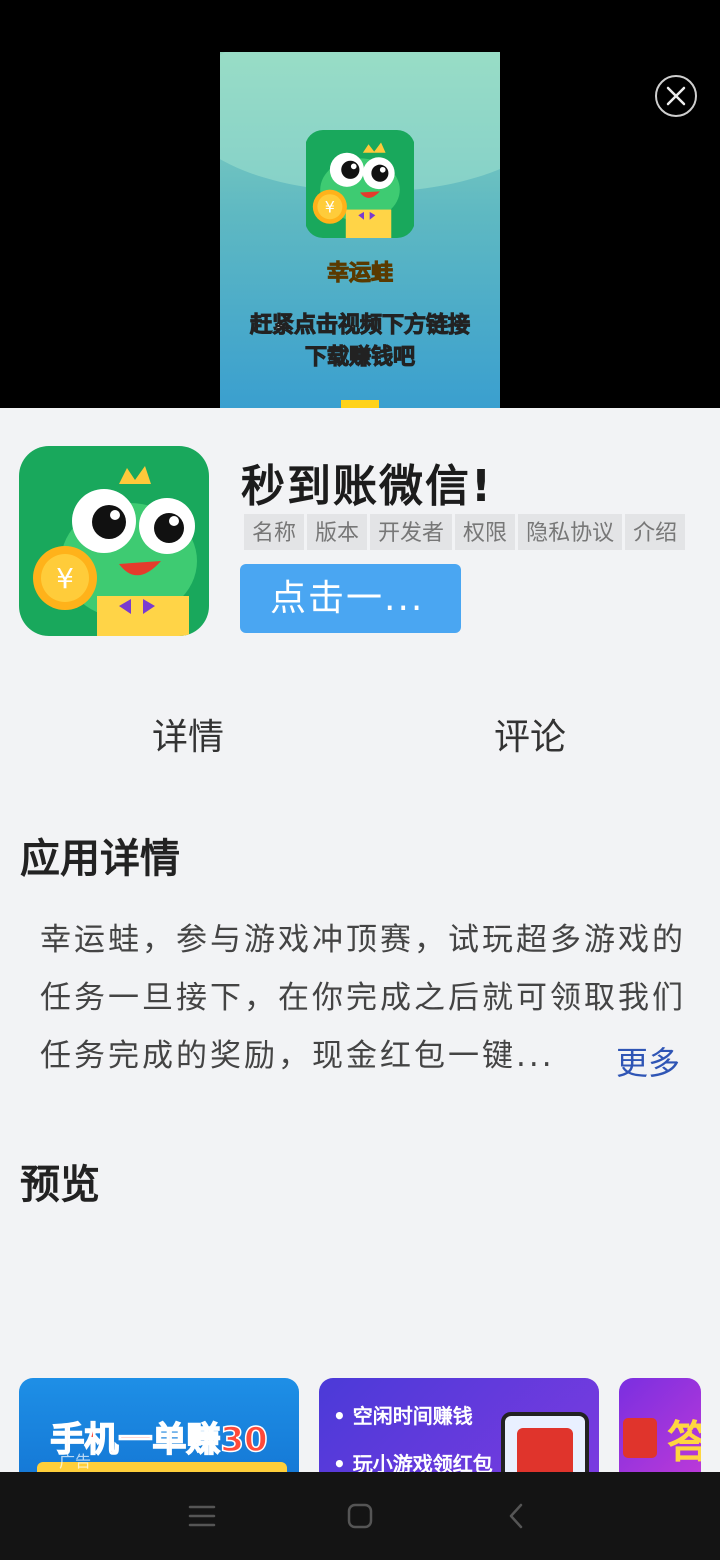  Describe the element at coordinates (655, 532) in the screenshot. I see `tag-intro: 介绍` at that location.